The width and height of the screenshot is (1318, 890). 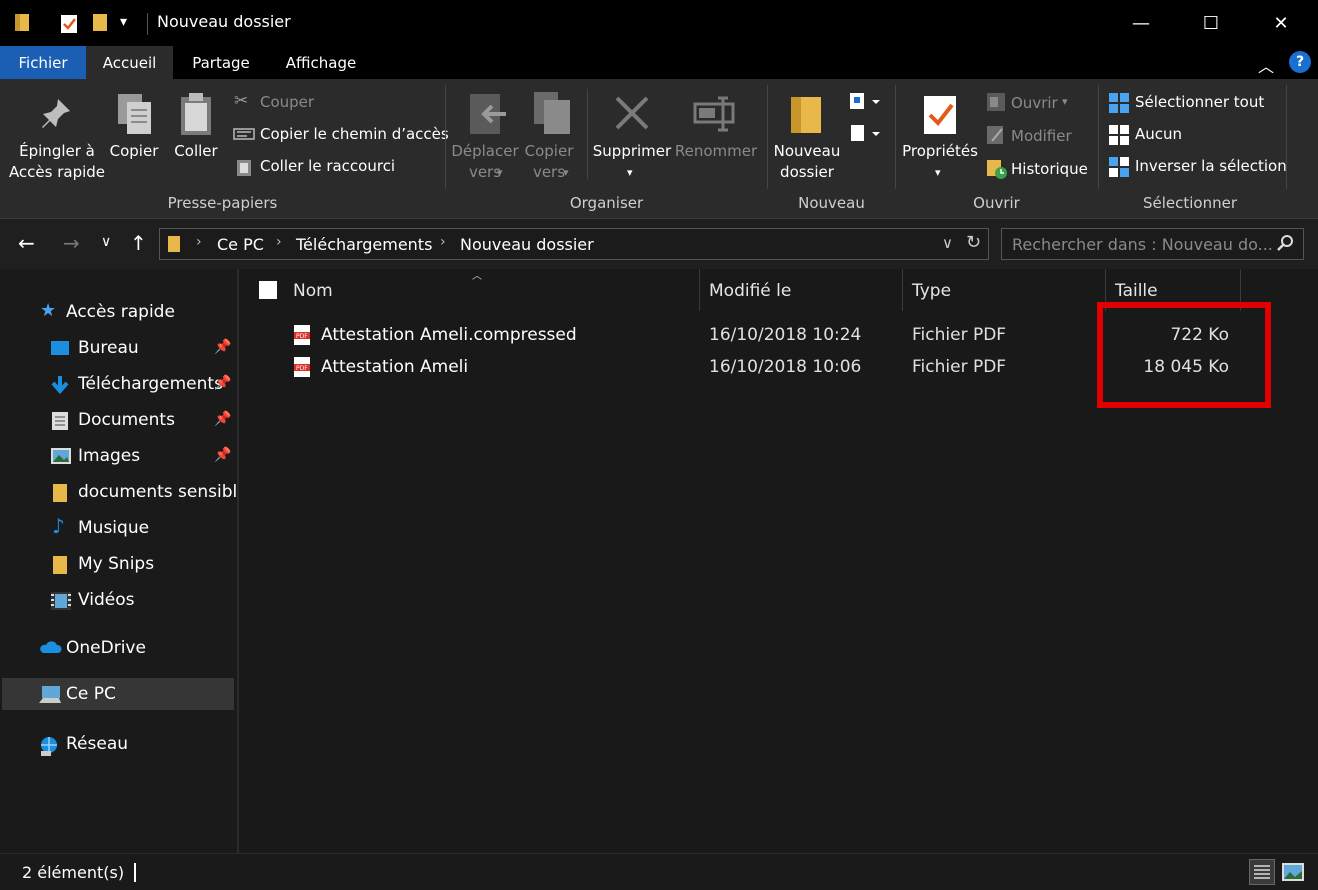 I want to click on details-view-icon, so click(x=1262, y=872).